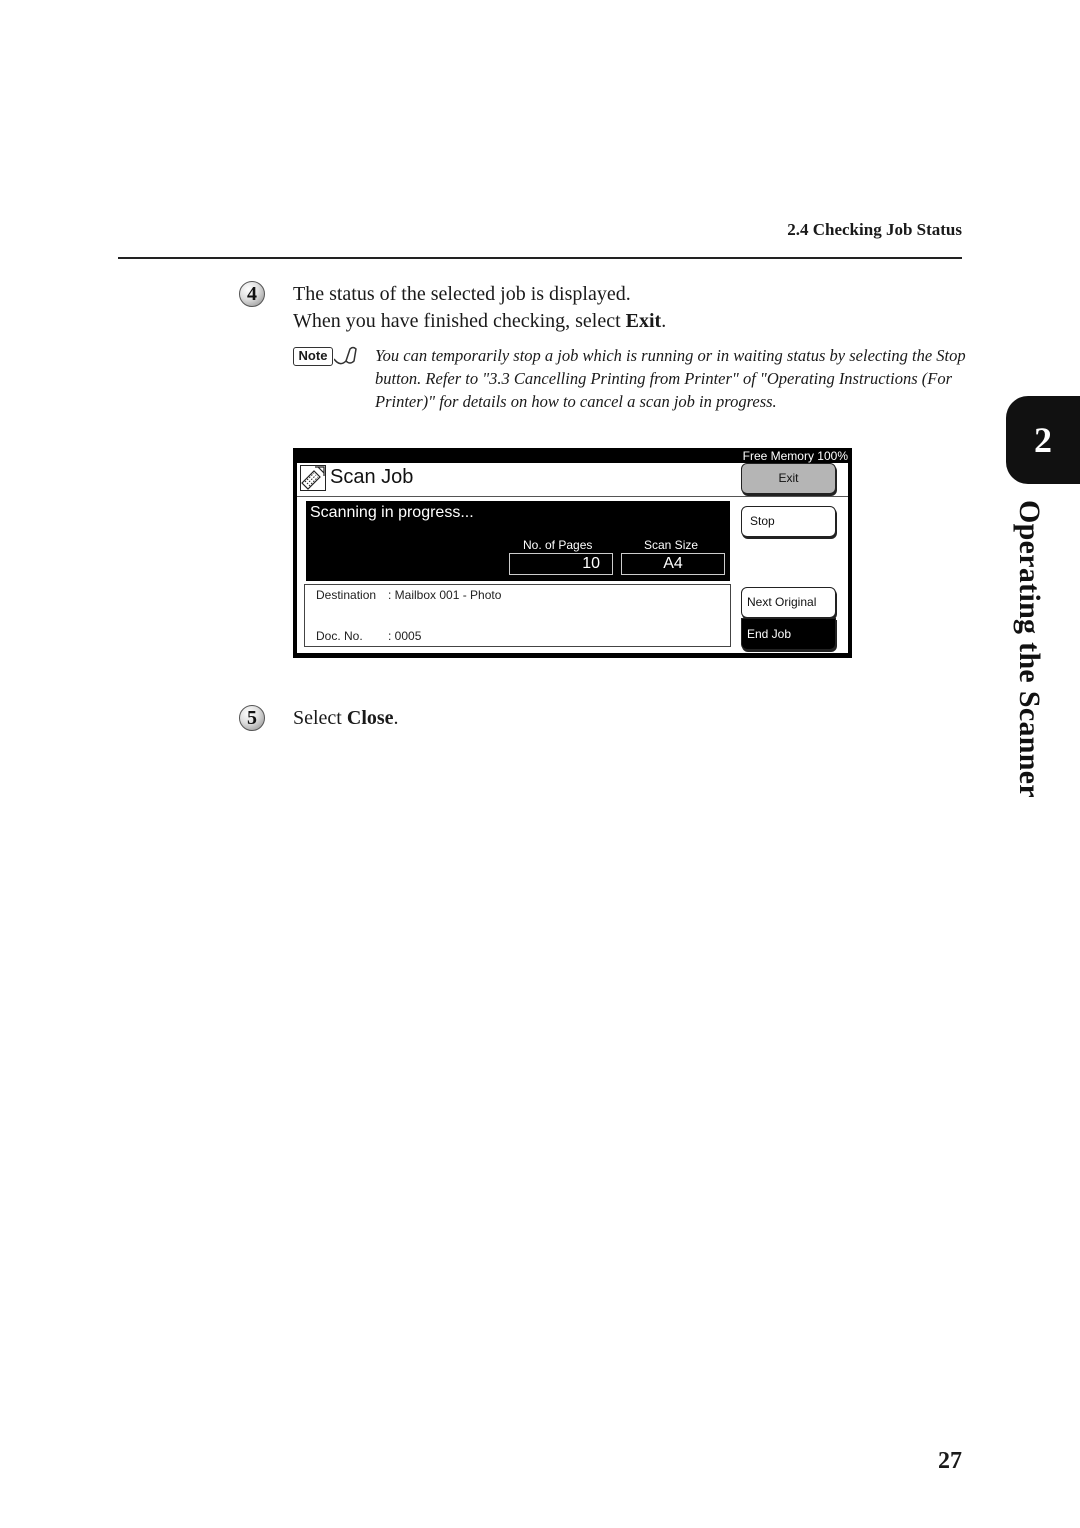 This screenshot has width=1080, height=1528. Describe the element at coordinates (339, 636) in the screenshot. I see `doc-number-label: Doc. No.` at that location.